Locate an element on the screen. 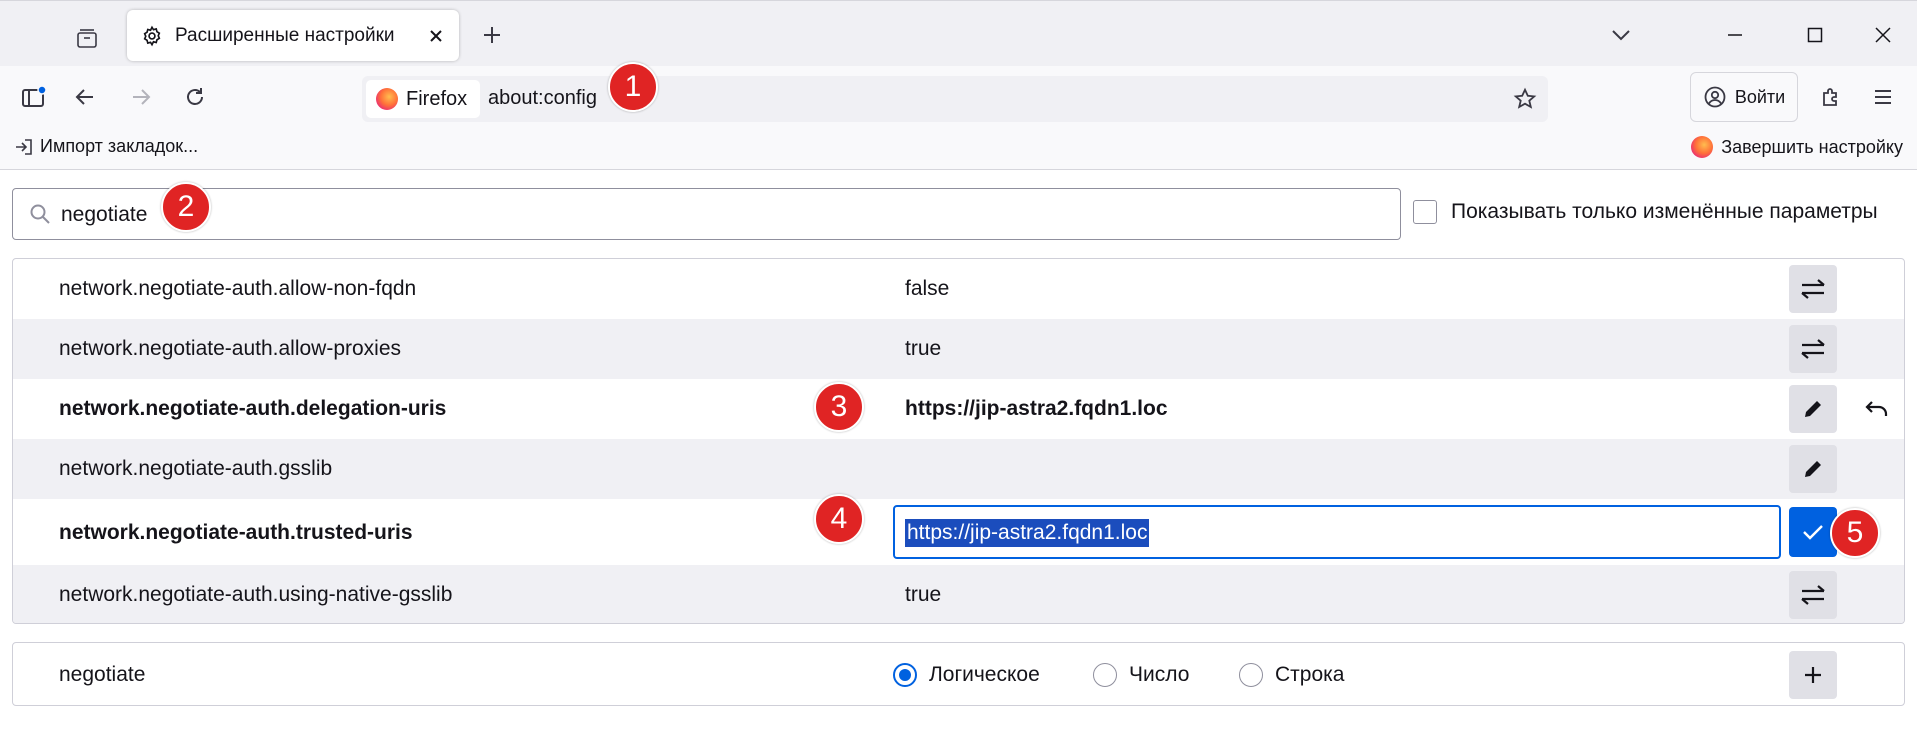 Image resolution: width=1917 pixels, height=736 pixels. close-window-button is located at coordinates (1883, 35).